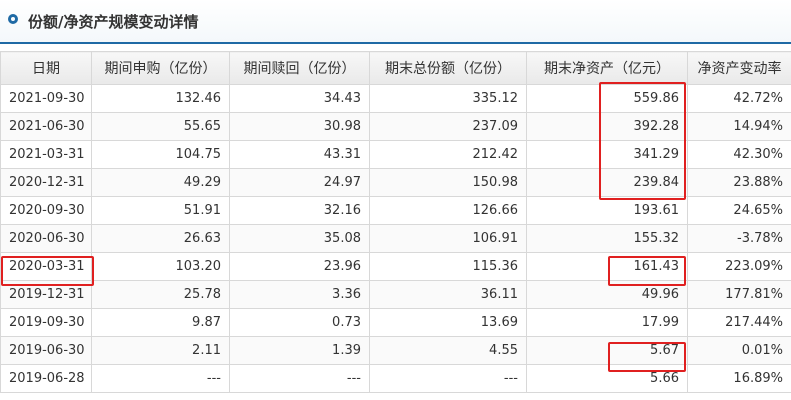 The image size is (791, 400). Describe the element at coordinates (299, 210) in the screenshot. I see `cell-redemption: 32.16` at that location.